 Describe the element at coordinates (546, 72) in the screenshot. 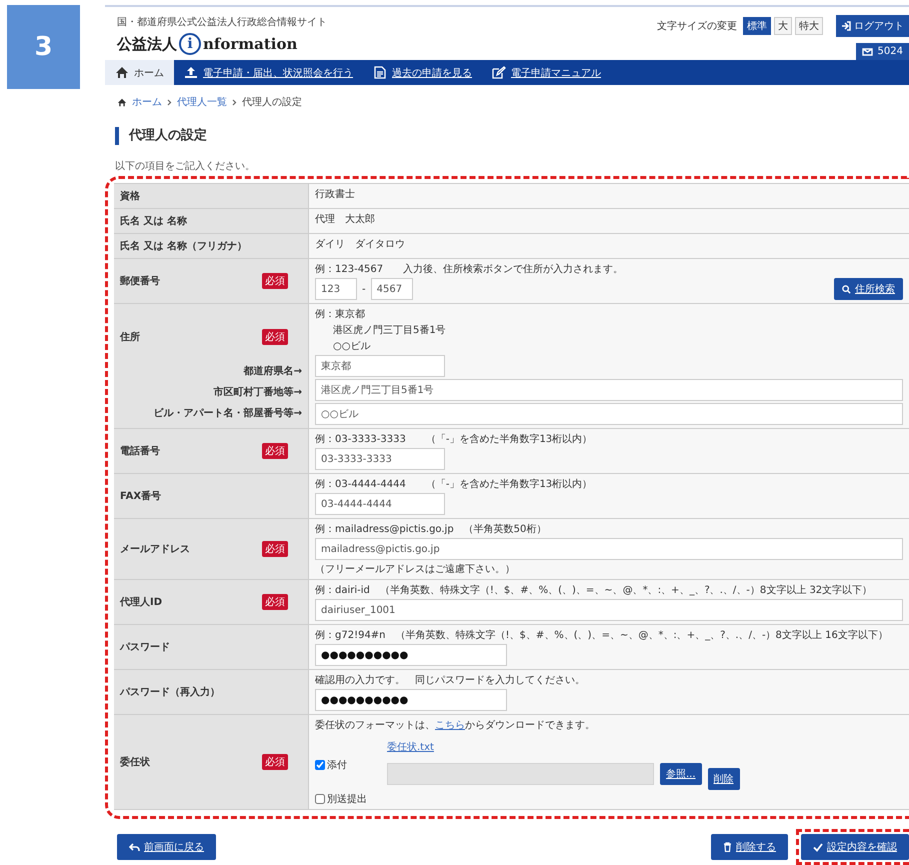

I see `nav-tab: 電子申請マニュアル` at that location.